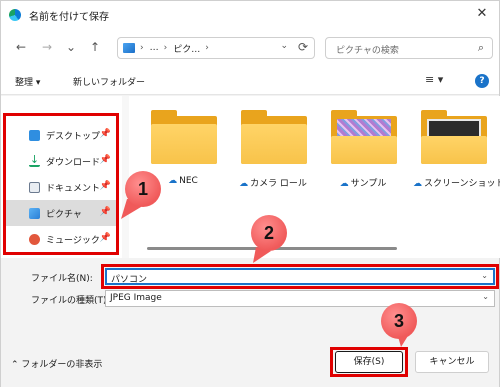 This screenshot has width=500, height=387. What do you see at coordinates (143, 189) in the screenshot?
I see `annotation-badge: 1` at bounding box center [143, 189].